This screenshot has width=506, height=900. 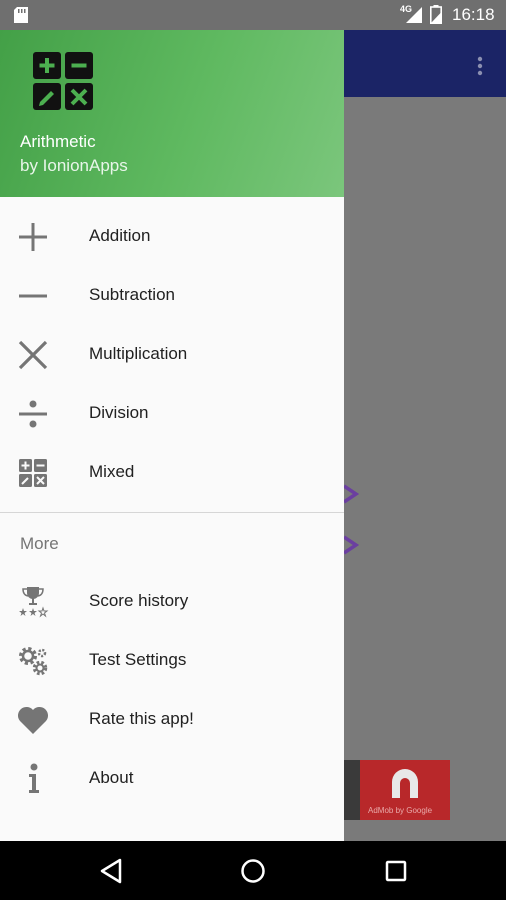 I want to click on ad-banner-left, so click(x=352, y=790).